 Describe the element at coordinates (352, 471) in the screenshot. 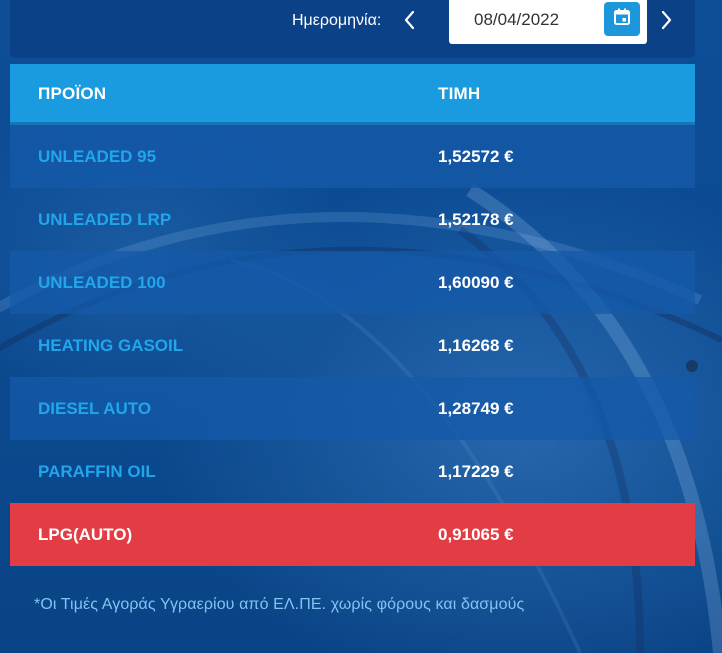

I see `table-row: PARAFFIN OIL 1,17229 €` at that location.